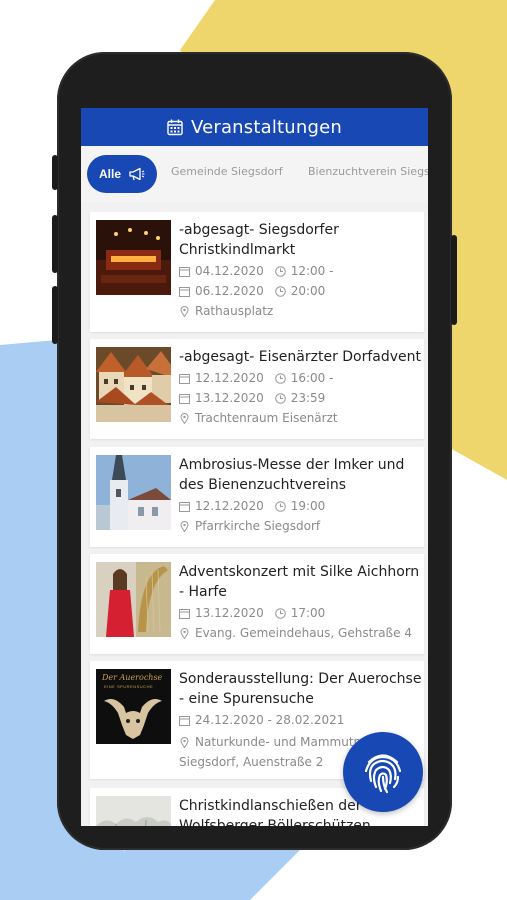  I want to click on event-location-row: Naturkunde- und Mammutm, so click(272, 742).